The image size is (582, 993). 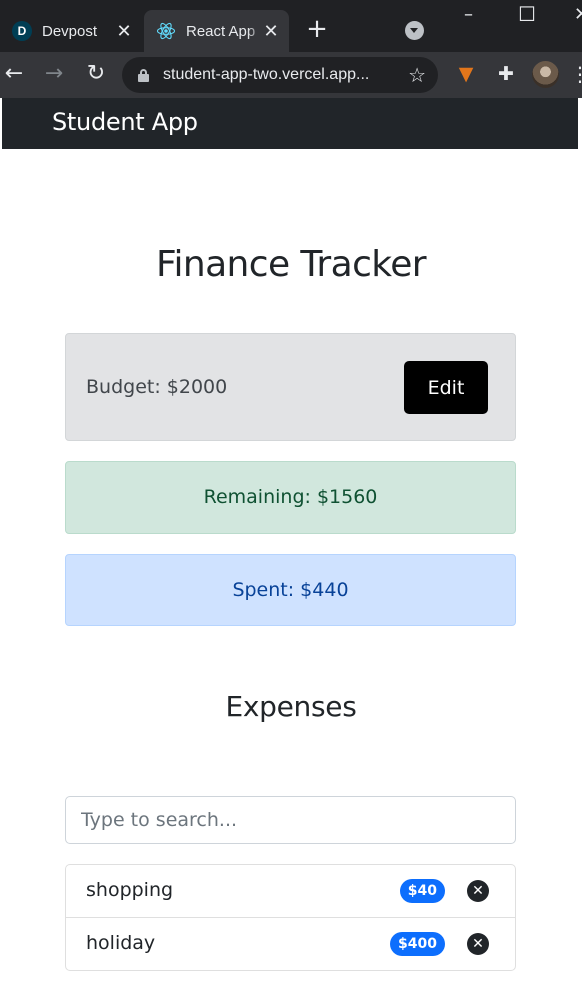 What do you see at coordinates (96, 74) in the screenshot?
I see `reload-icon: ↻` at bounding box center [96, 74].